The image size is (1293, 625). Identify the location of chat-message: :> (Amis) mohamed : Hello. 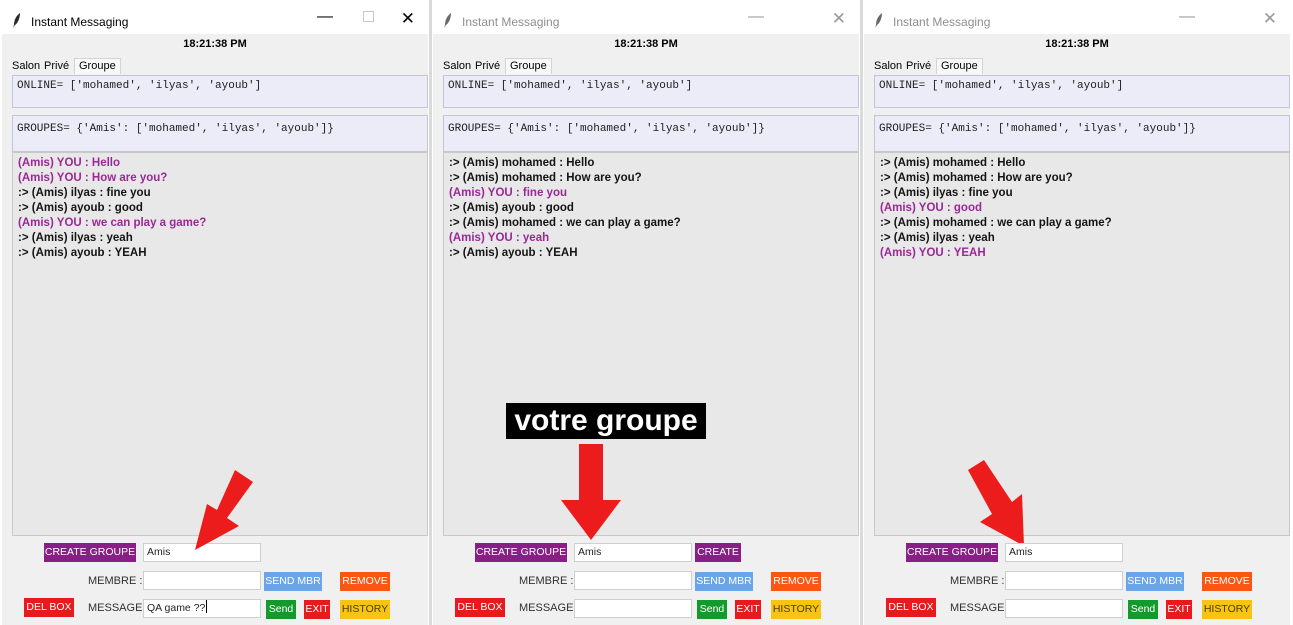
(522, 163).